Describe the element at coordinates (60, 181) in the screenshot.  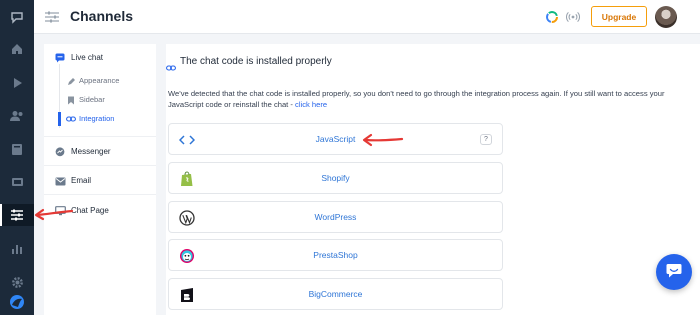
I see `envelope-icon` at that location.